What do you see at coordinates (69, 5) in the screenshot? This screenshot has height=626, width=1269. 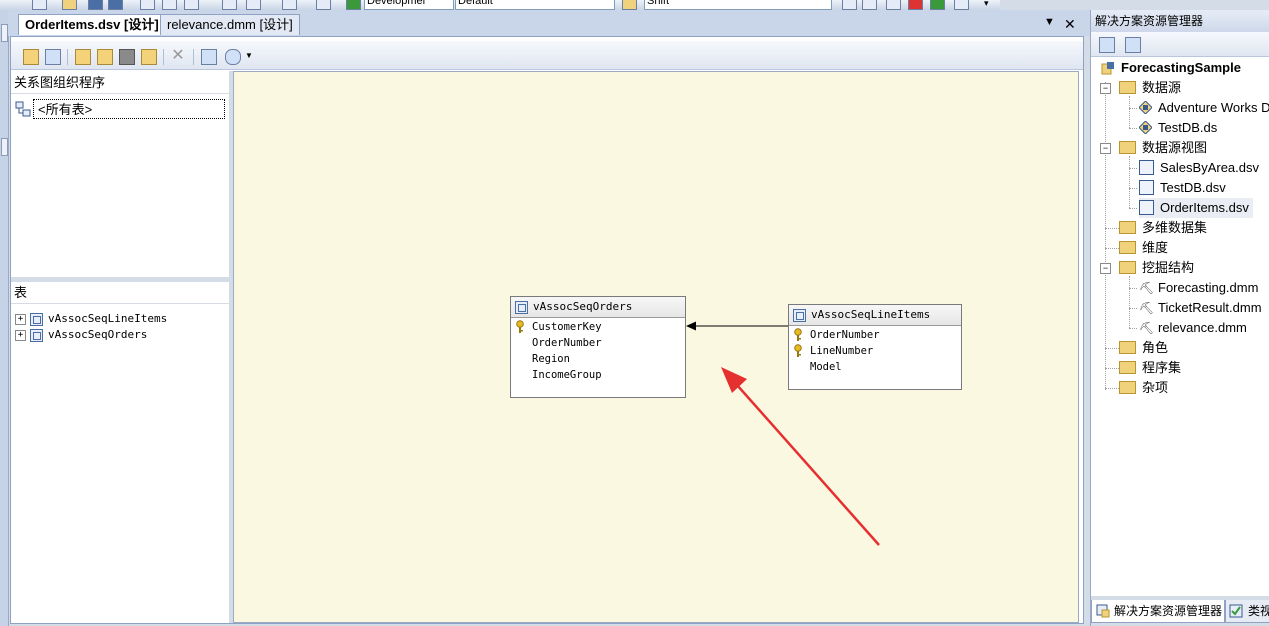 I see `open-icon` at bounding box center [69, 5].